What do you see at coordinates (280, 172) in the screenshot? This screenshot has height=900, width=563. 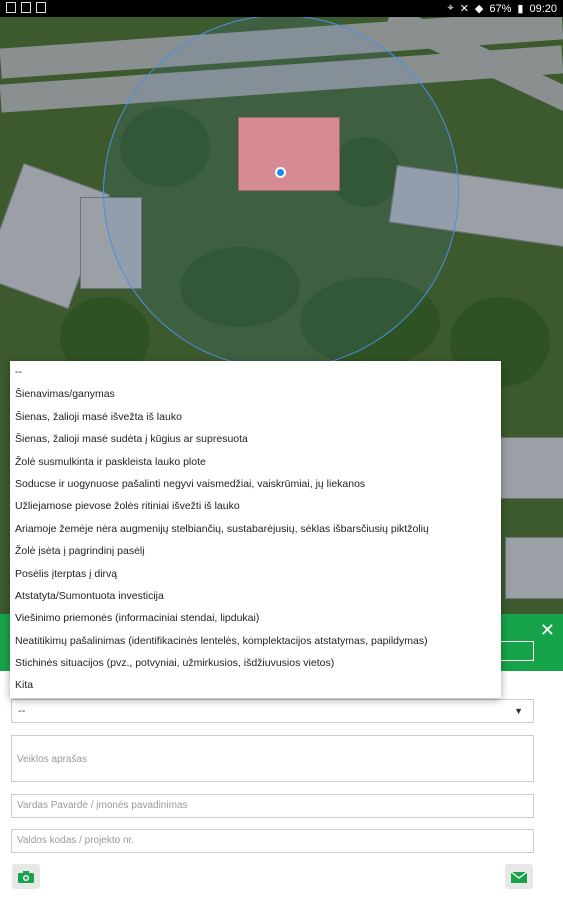 I see `current-location-icon` at bounding box center [280, 172].